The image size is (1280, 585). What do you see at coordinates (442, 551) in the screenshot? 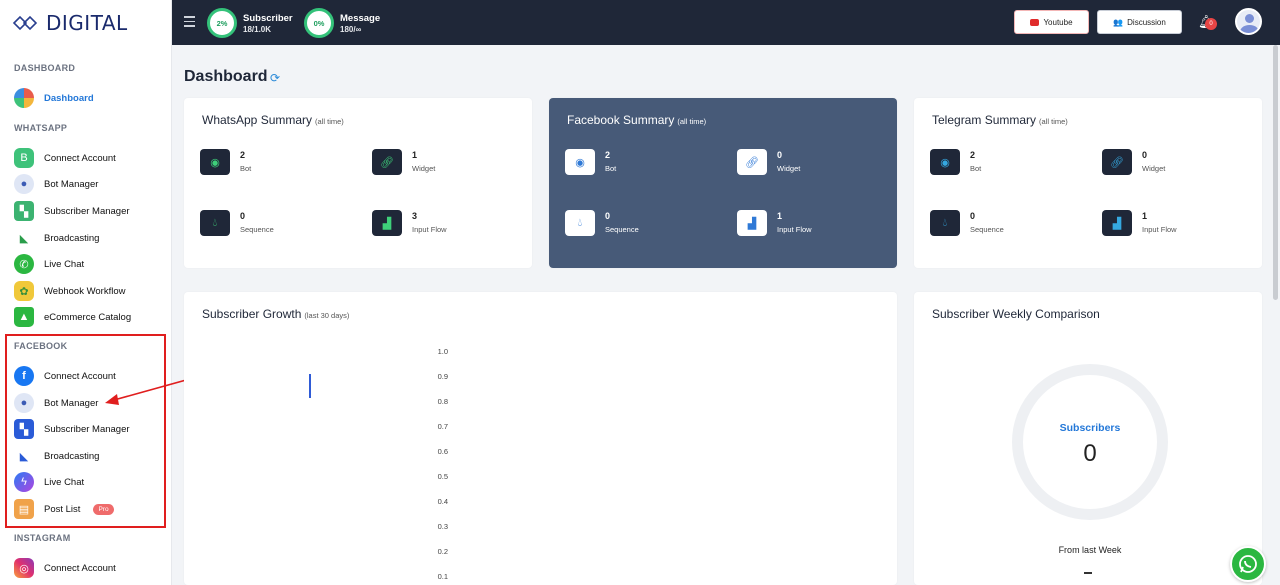
I see `y-tick: 0.2` at bounding box center [442, 551].